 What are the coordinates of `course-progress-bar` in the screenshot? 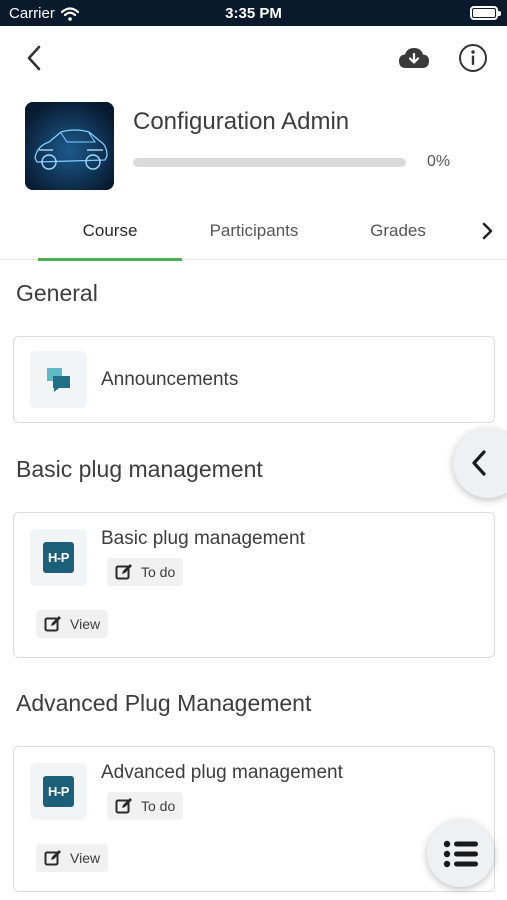 It's located at (269, 162).